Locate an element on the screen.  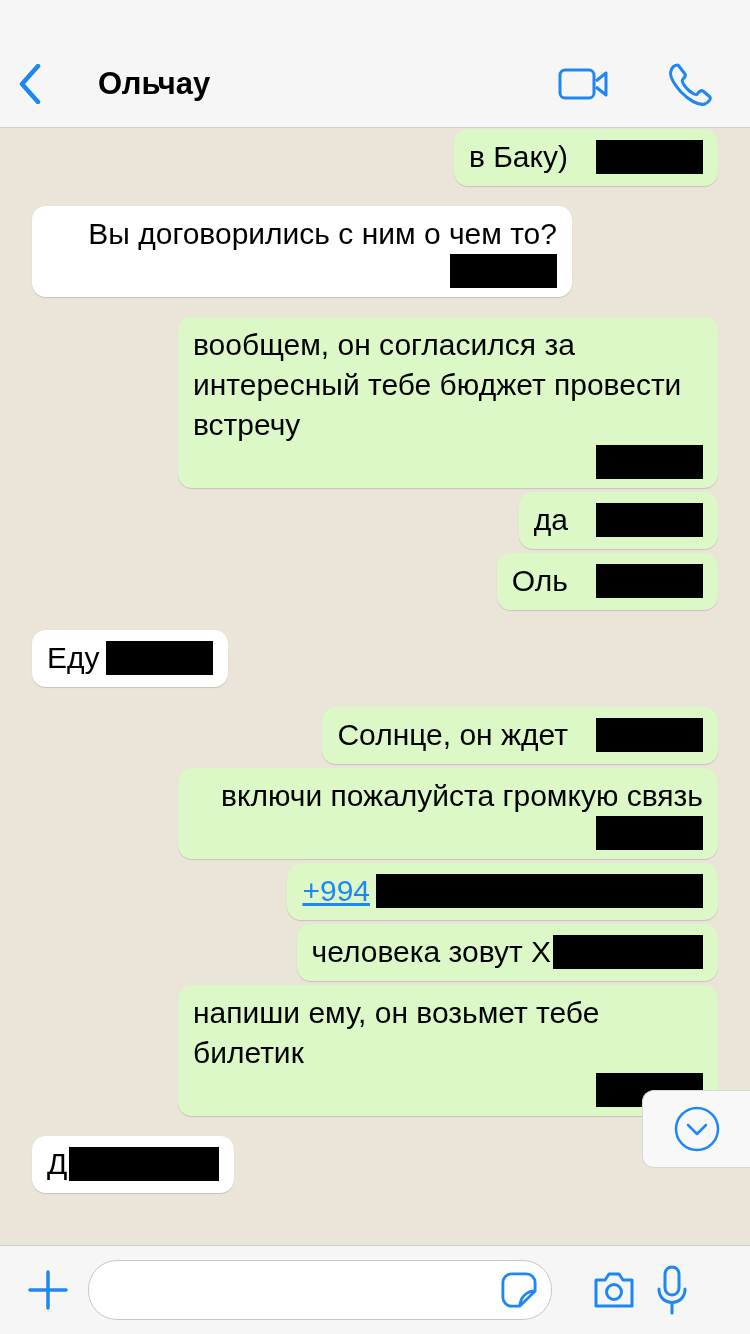
message-input is located at coordinates (320, 1290).